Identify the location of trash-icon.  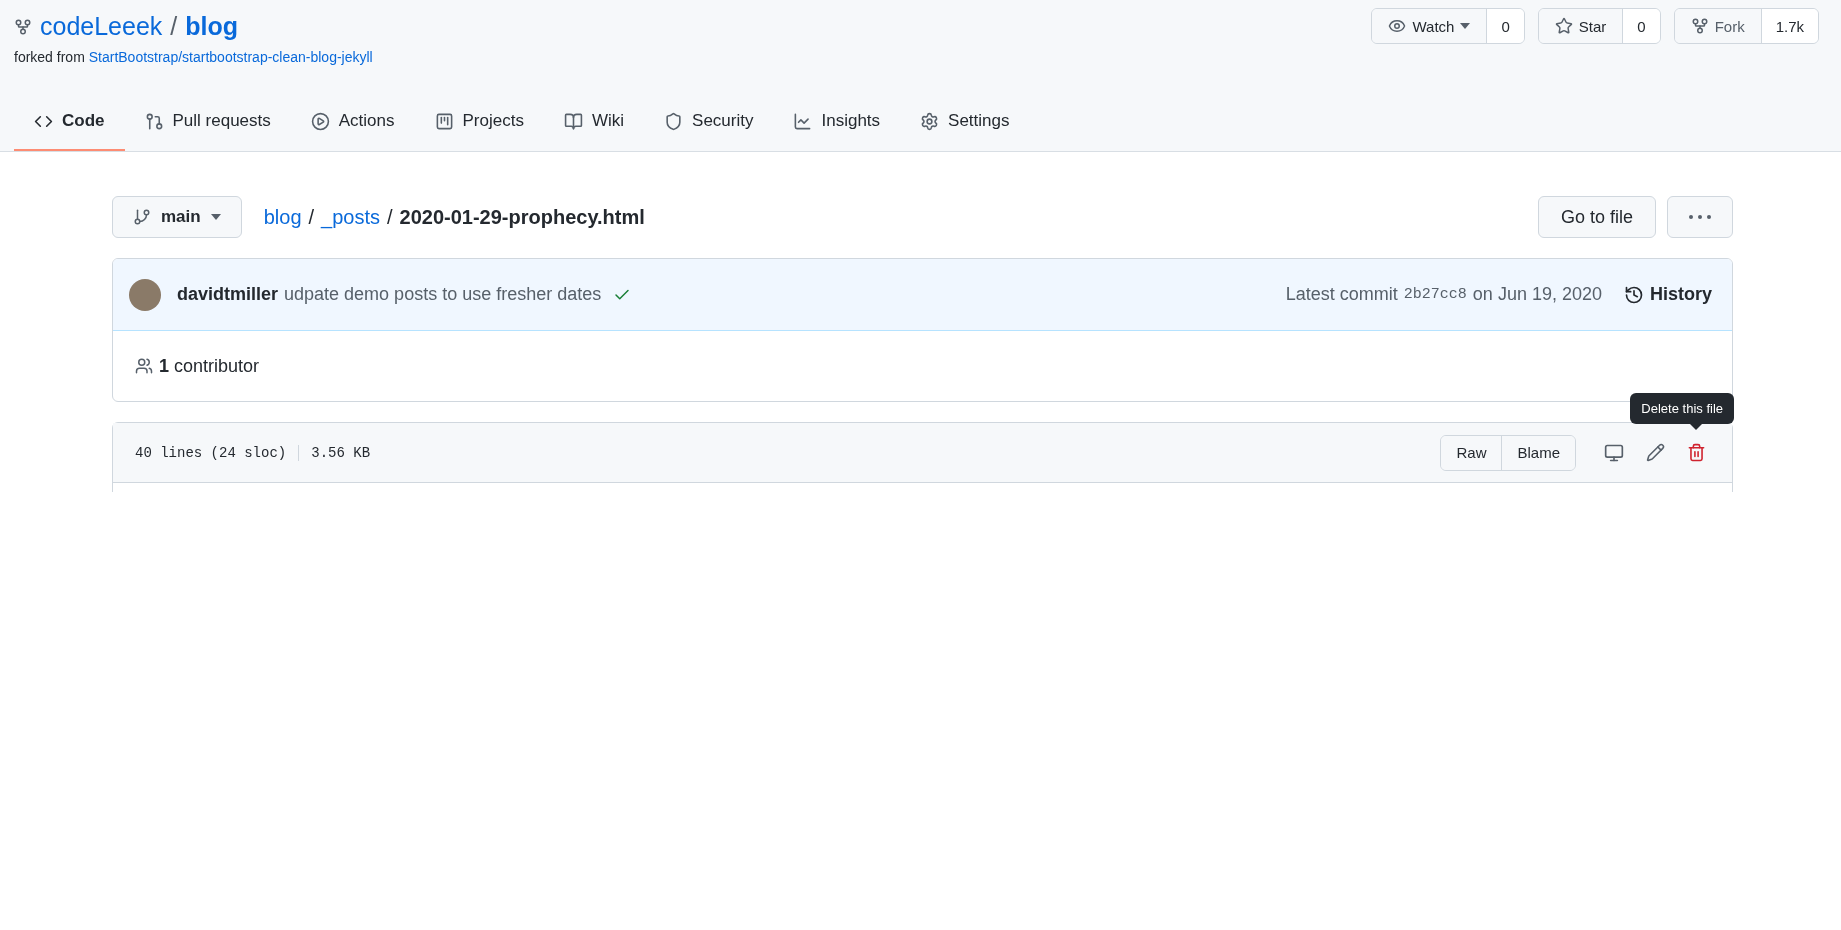
(1696, 452).